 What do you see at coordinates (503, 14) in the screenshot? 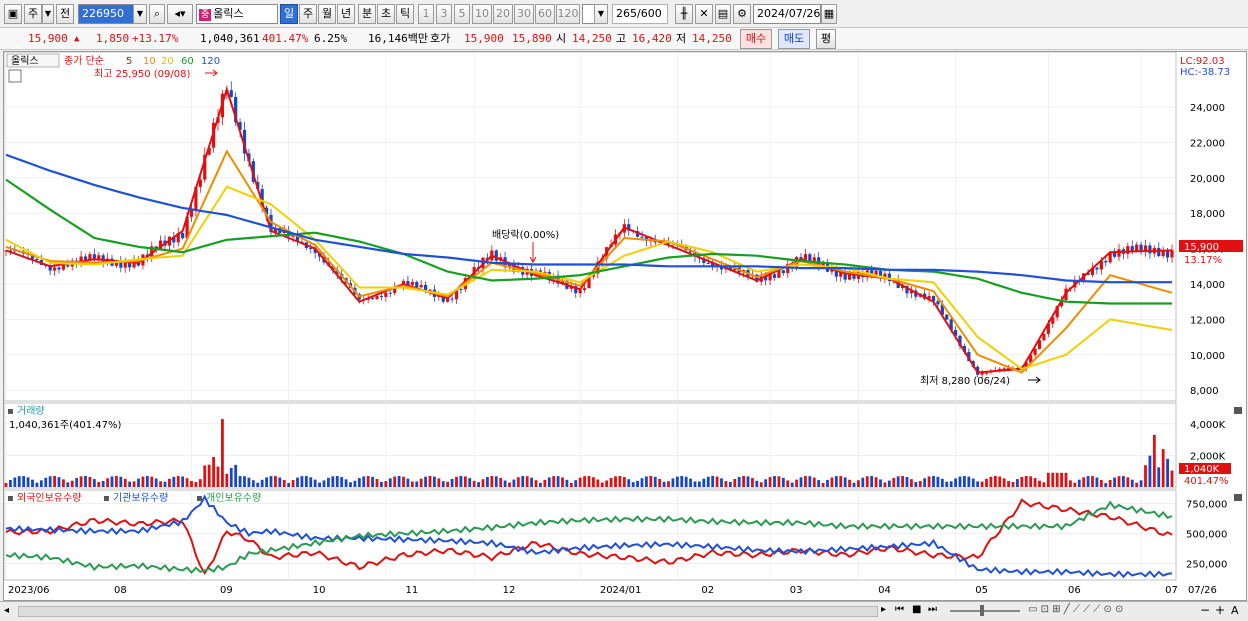
I see `interval-20: 20` at bounding box center [503, 14].